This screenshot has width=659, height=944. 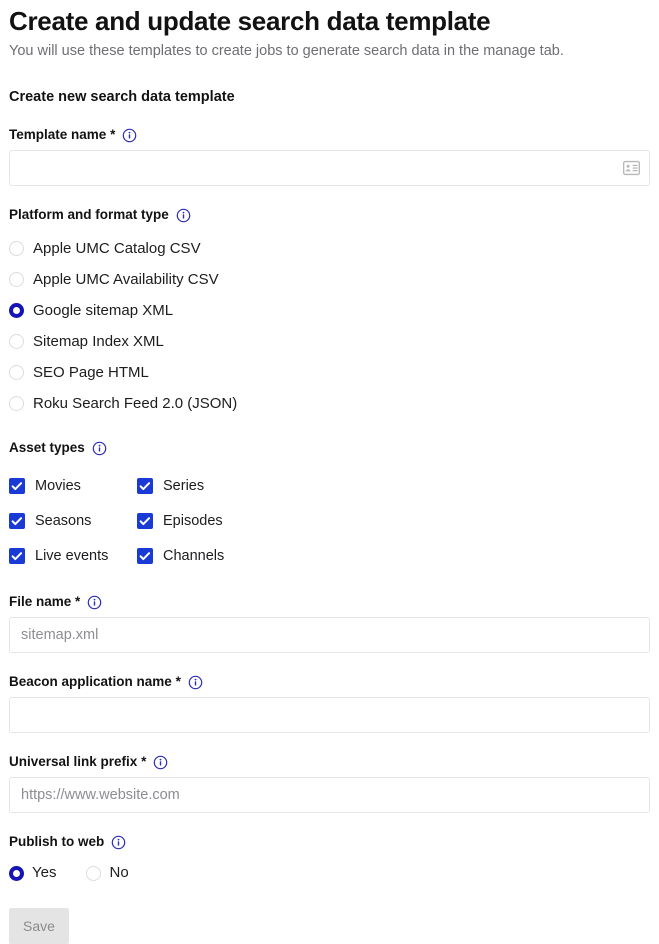 I want to click on section-heading: Create new search data template, so click(x=122, y=97).